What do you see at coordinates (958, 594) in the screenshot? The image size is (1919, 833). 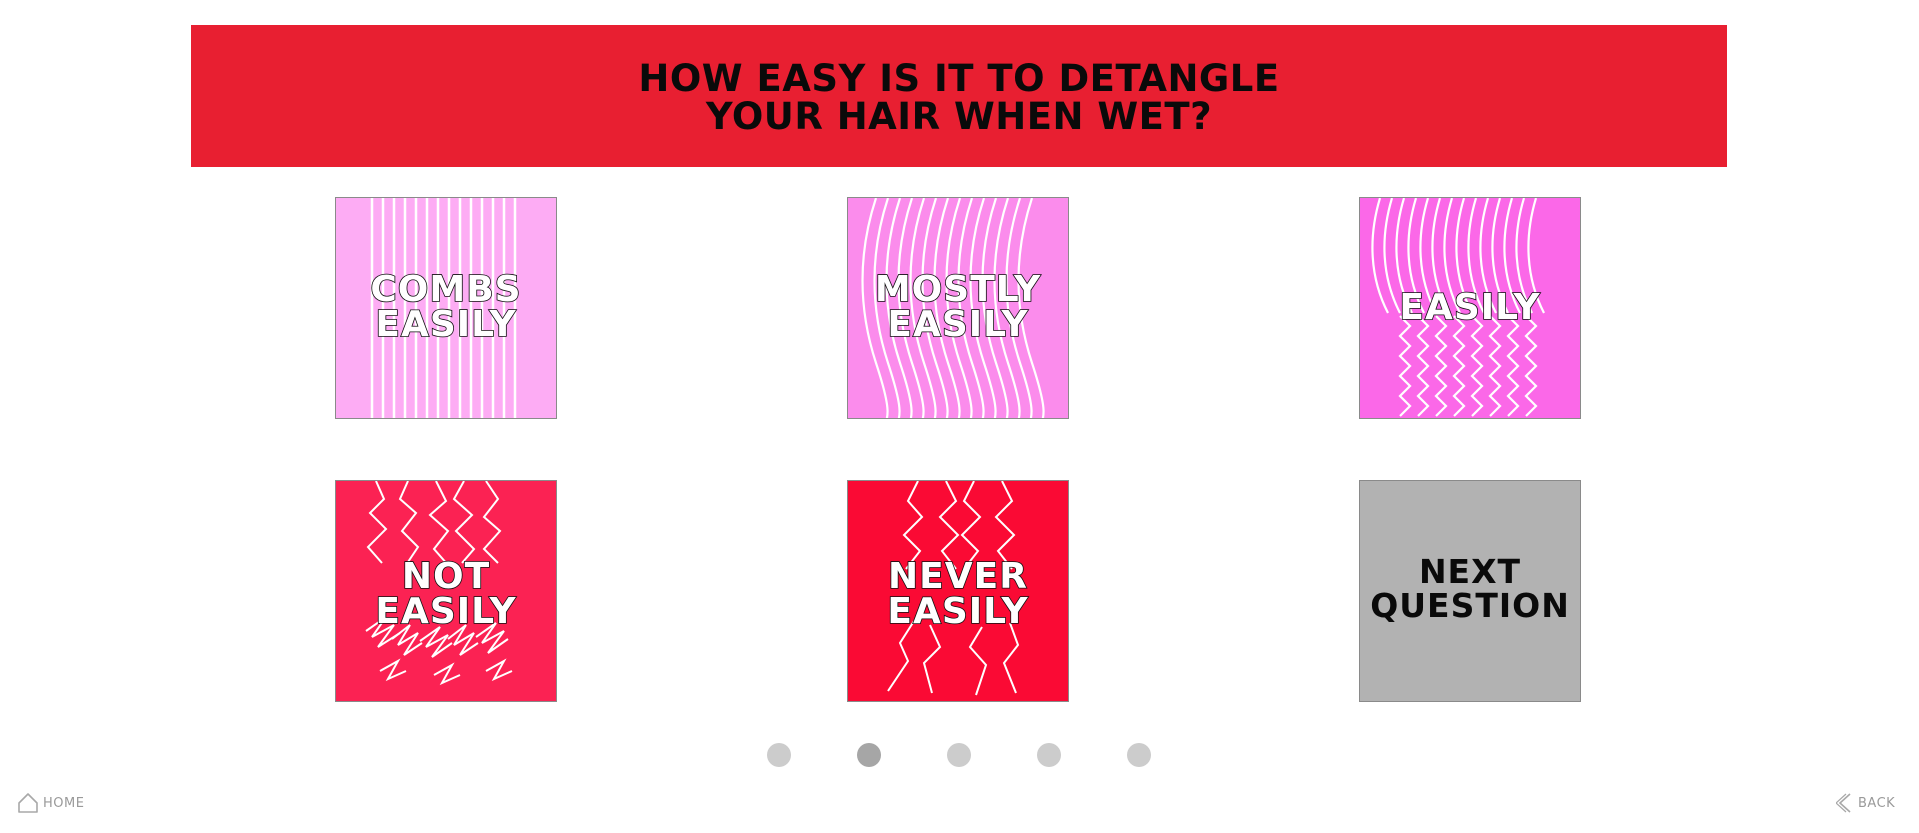 I see `option-label: NEVER EASILY` at bounding box center [958, 594].